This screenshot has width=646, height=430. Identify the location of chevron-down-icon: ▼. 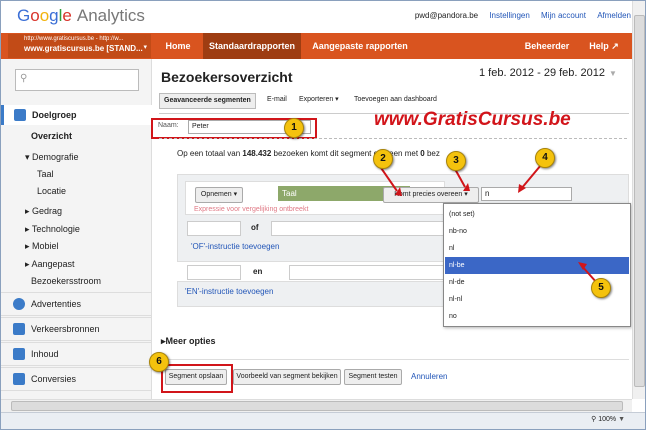
(621, 419).